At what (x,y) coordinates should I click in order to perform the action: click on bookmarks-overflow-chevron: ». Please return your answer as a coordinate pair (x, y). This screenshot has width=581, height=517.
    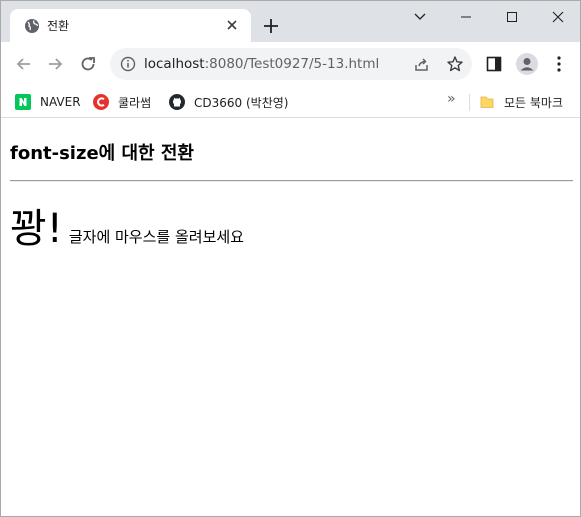
    Looking at the image, I should click on (451, 99).